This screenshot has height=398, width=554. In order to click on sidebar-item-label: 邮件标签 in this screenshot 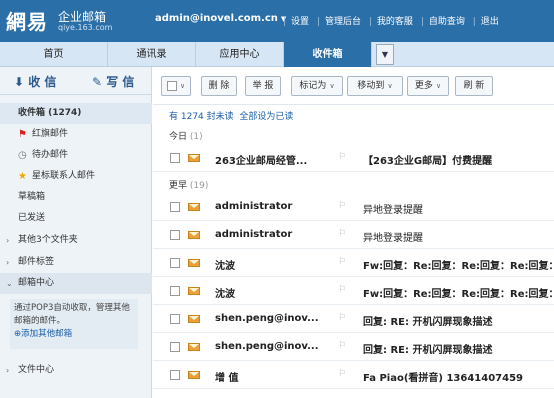, I will do `click(36, 262)`.